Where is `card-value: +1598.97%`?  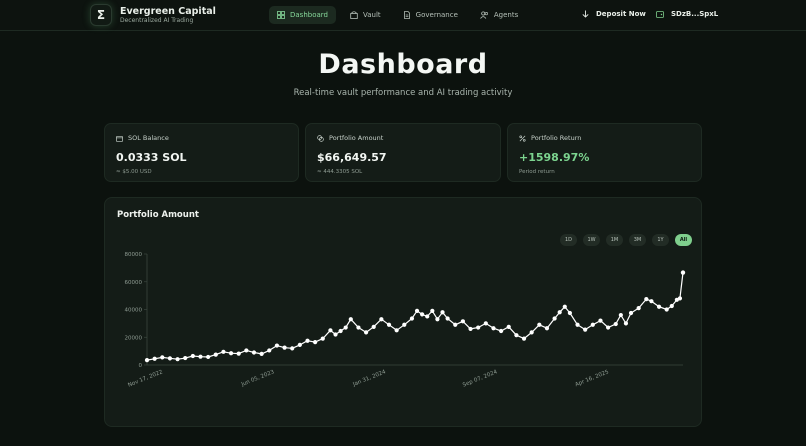 card-value: +1598.97% is located at coordinates (554, 157).